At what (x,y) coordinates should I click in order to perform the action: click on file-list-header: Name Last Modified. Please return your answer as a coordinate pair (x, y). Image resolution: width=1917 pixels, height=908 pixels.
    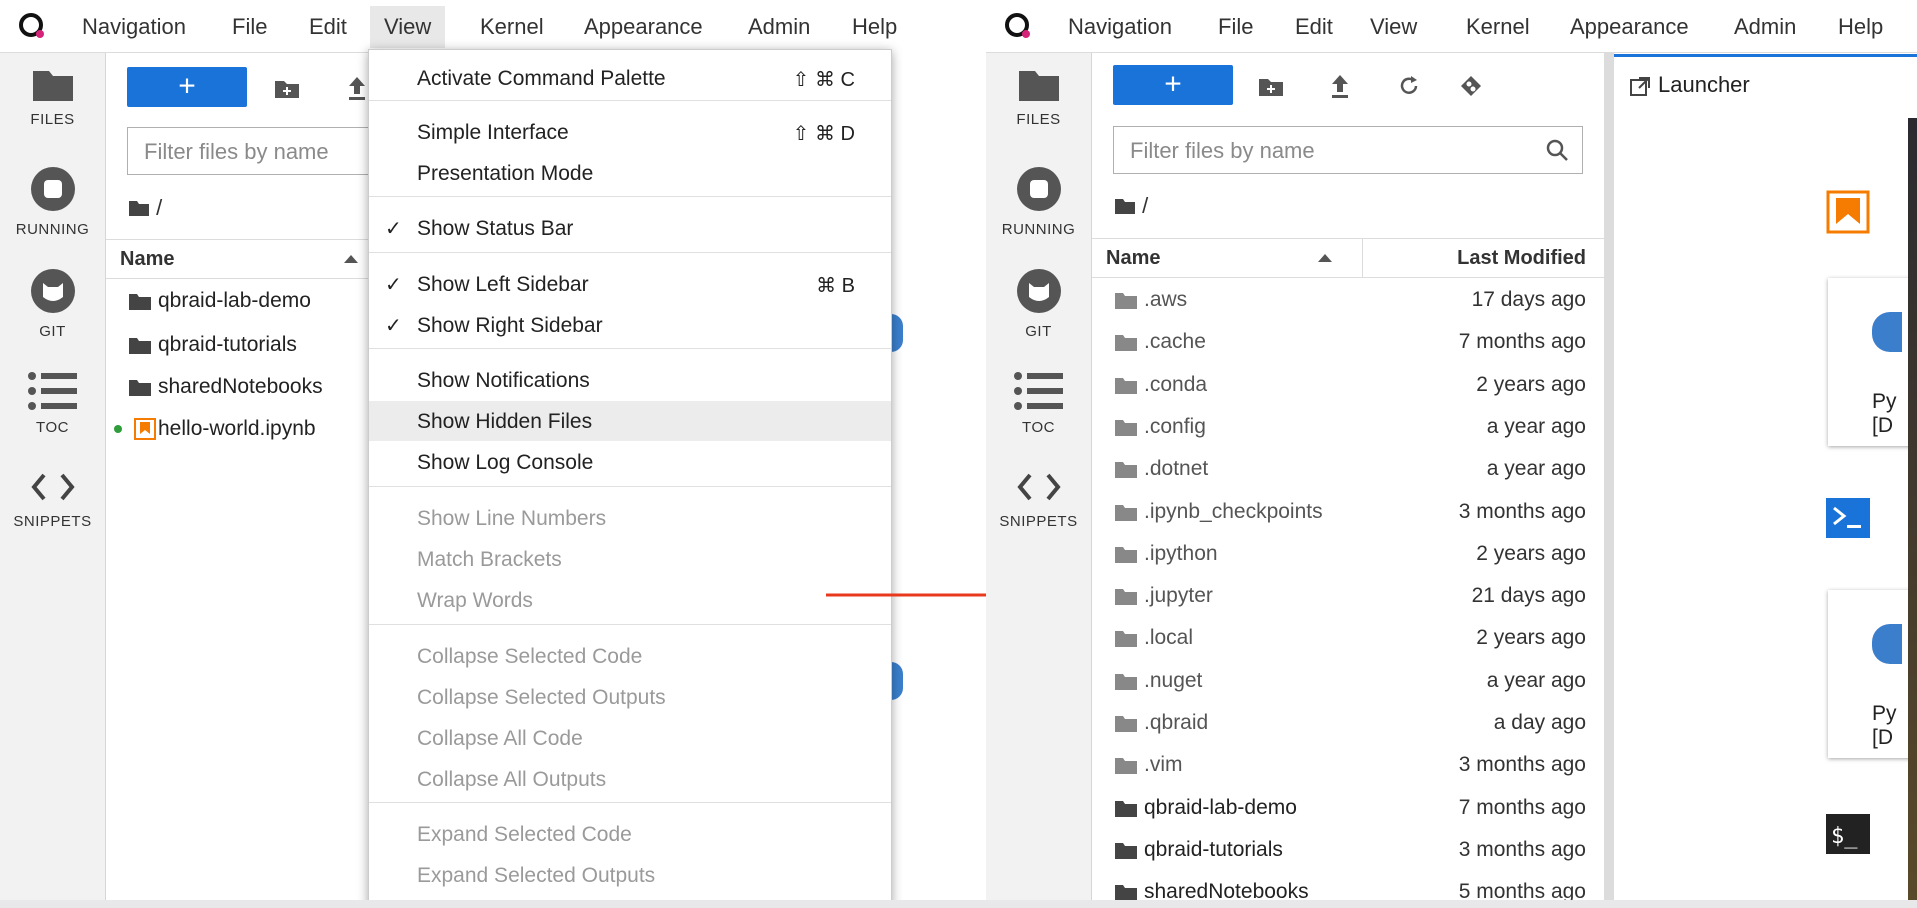
    Looking at the image, I should click on (1348, 258).